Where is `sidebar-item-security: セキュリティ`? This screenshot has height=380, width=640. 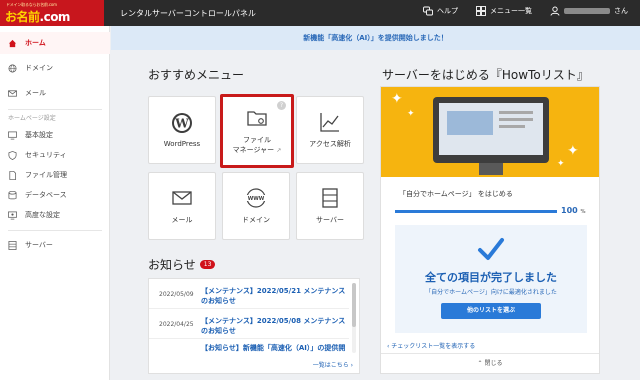
sidebar-item-security: セキュリティ is located at coordinates (55, 155).